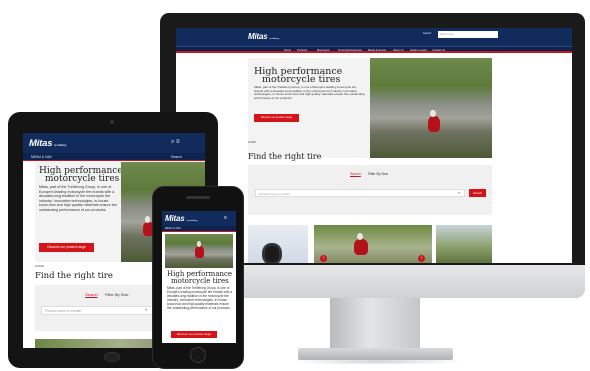  What do you see at coordinates (418, 50) in the screenshot?
I see `nav-item-dealer: Dealer Locator` at bounding box center [418, 50].